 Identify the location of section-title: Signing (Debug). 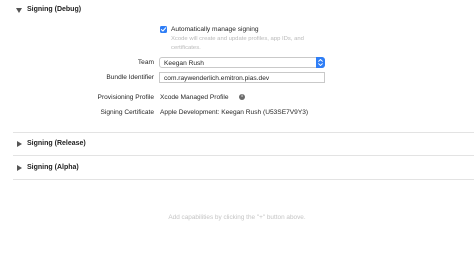
(54, 9).